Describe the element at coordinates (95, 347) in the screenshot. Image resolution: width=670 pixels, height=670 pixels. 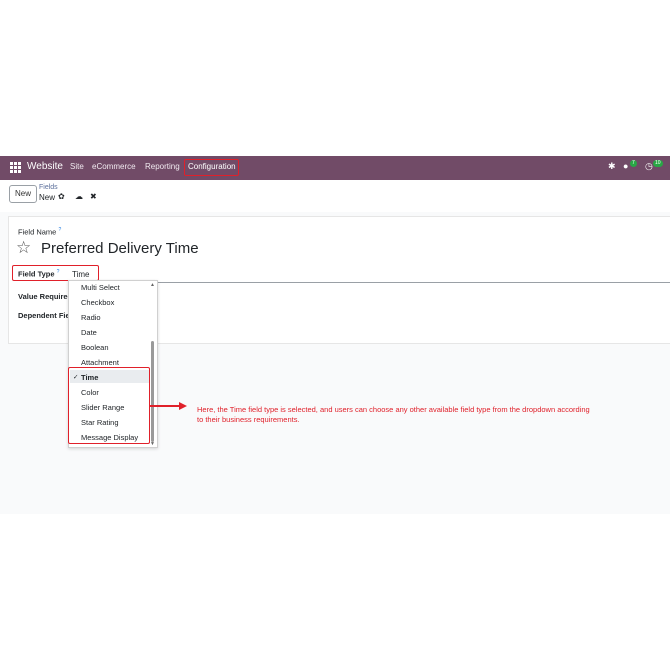
I see `option-boolean: Boolean` at that location.